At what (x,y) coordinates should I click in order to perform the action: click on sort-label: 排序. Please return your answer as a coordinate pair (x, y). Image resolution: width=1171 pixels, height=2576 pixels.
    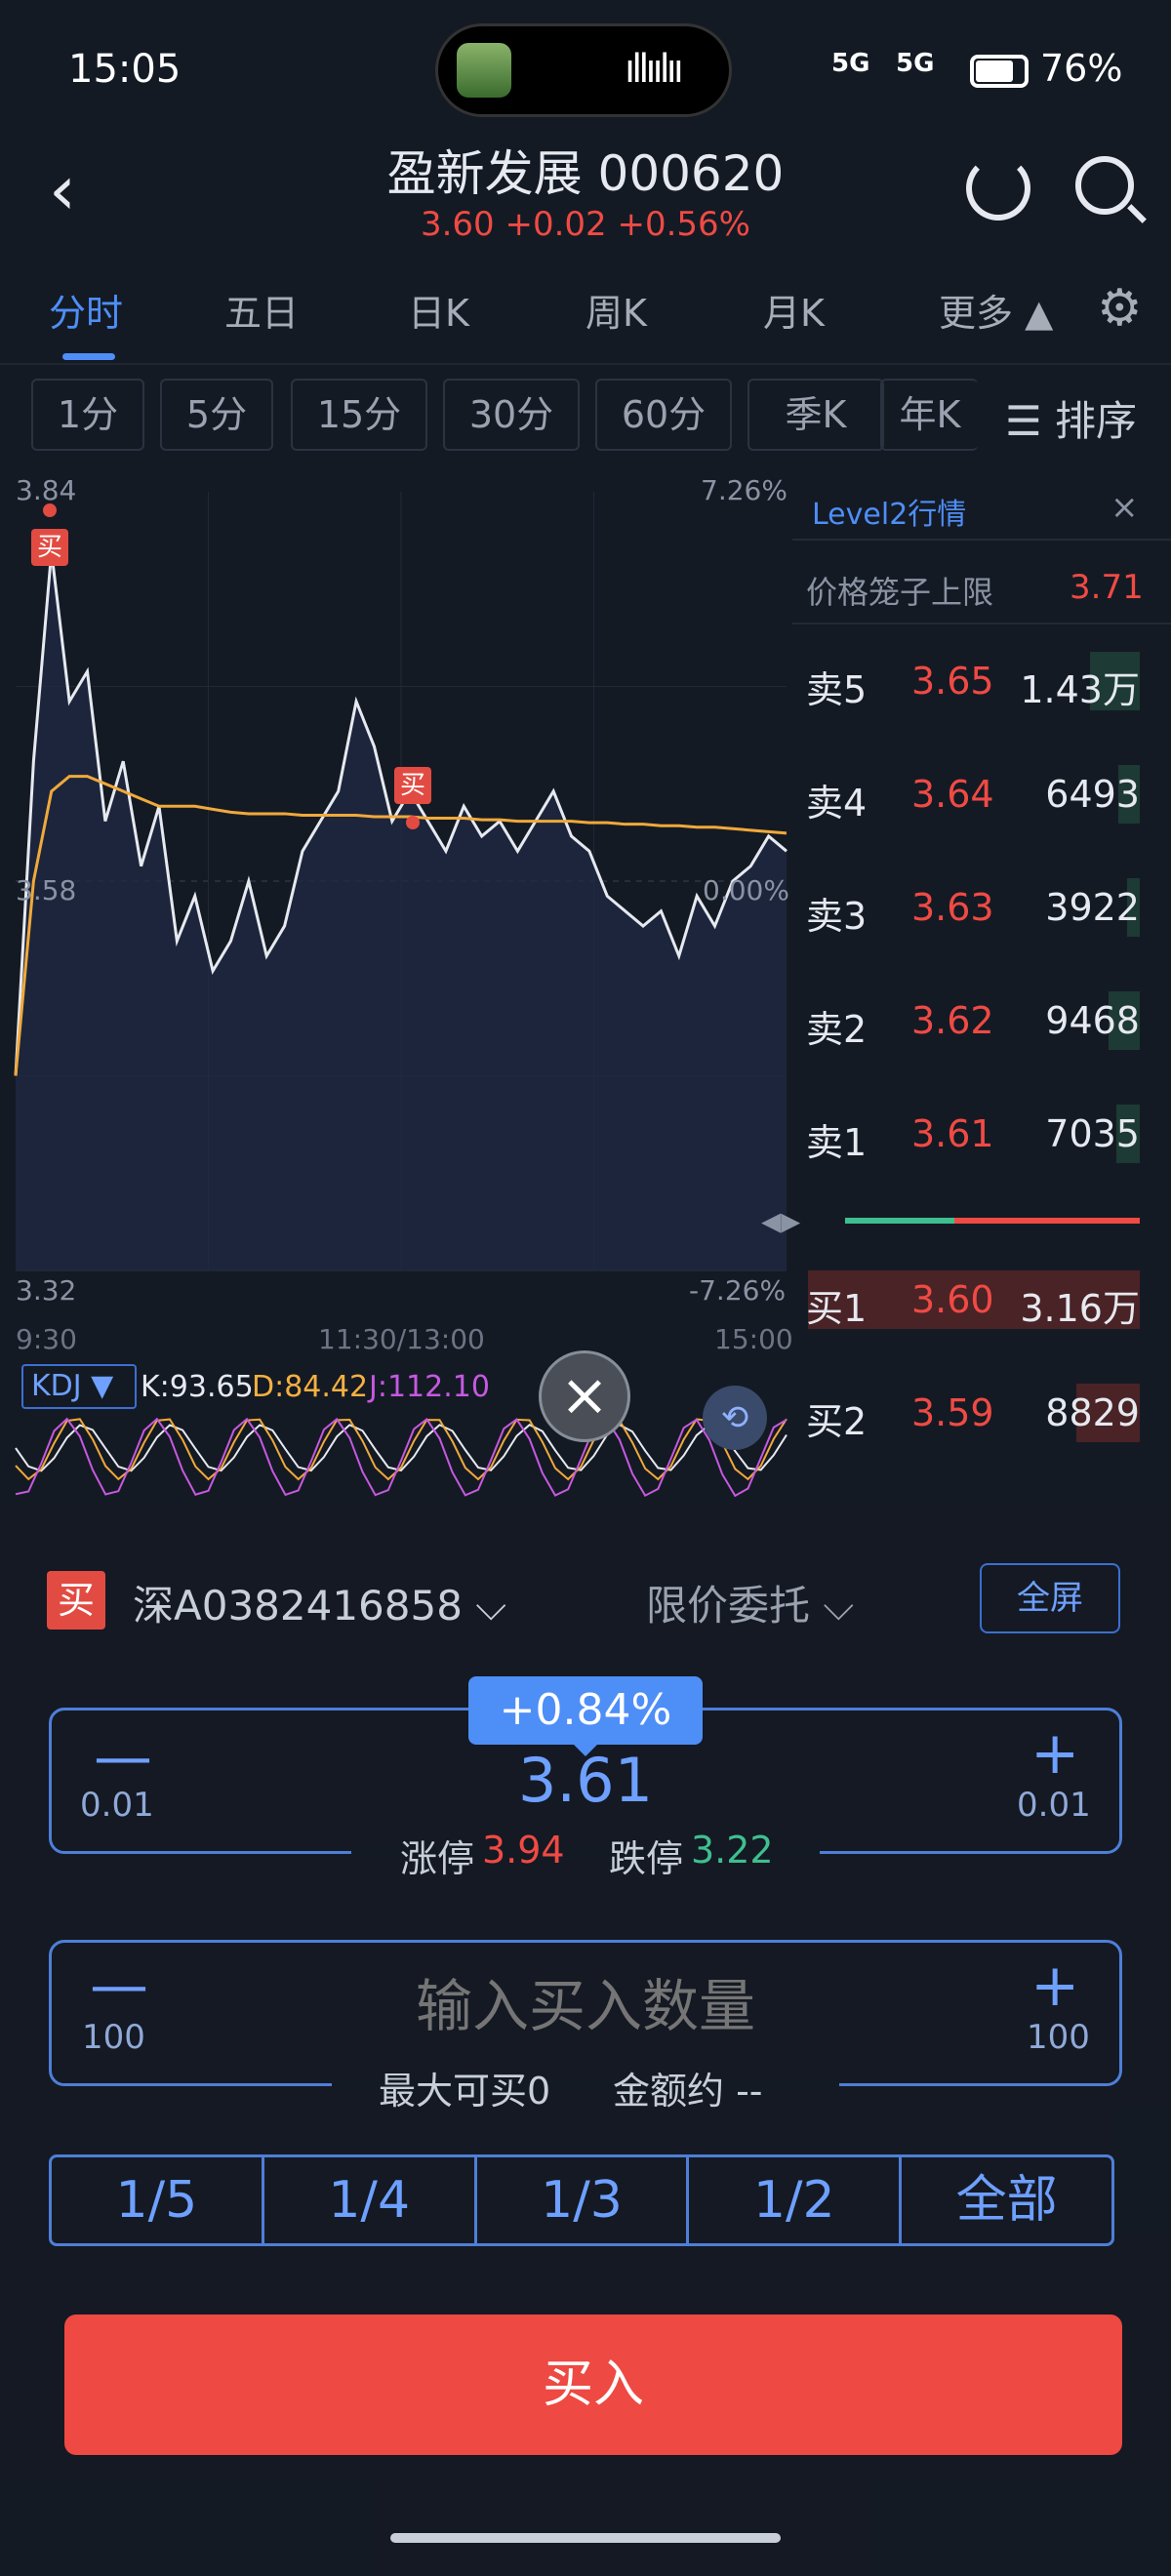
    Looking at the image, I should click on (1096, 421).